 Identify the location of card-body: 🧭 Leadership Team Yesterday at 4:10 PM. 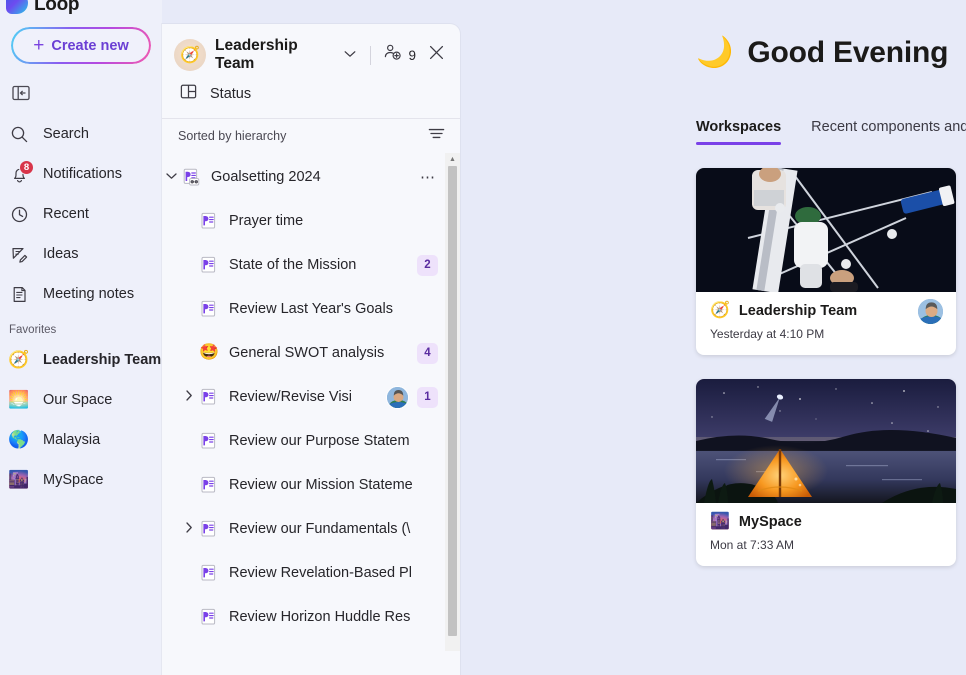
(826, 323).